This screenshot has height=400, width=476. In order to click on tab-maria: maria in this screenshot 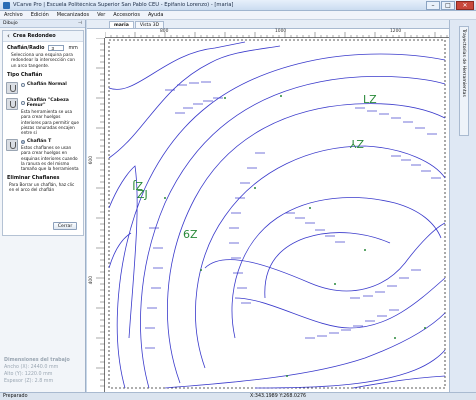, I will do `click(121, 24)`.